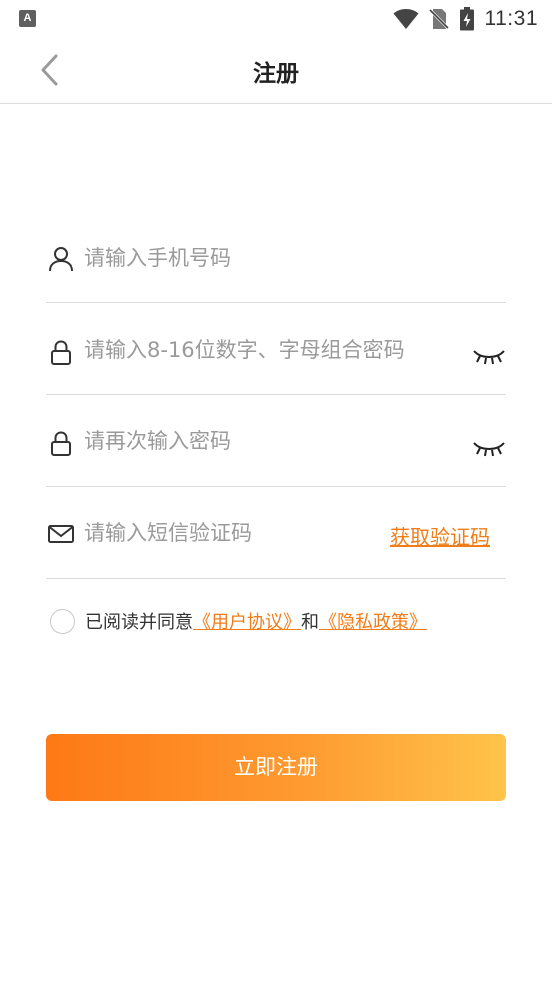  What do you see at coordinates (247, 621) in the screenshot?
I see `user-agreement-link: 《用户协议》` at bounding box center [247, 621].